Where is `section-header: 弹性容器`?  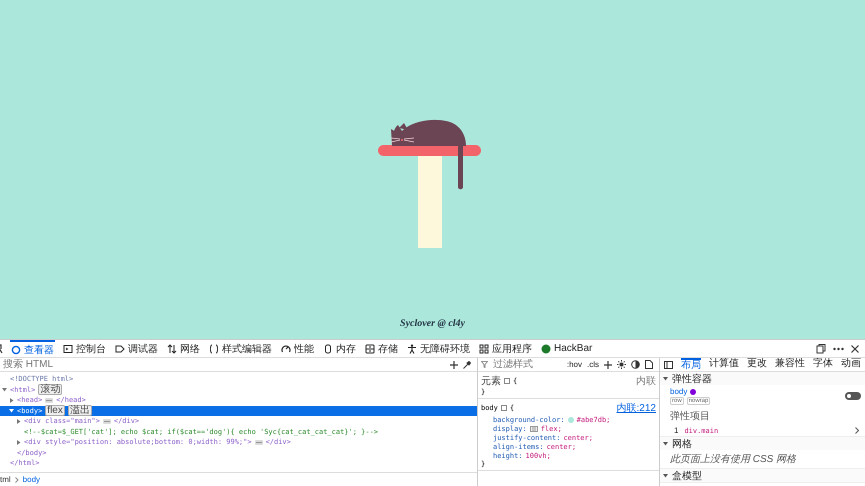 section-header: 弹性容器 is located at coordinates (762, 378).